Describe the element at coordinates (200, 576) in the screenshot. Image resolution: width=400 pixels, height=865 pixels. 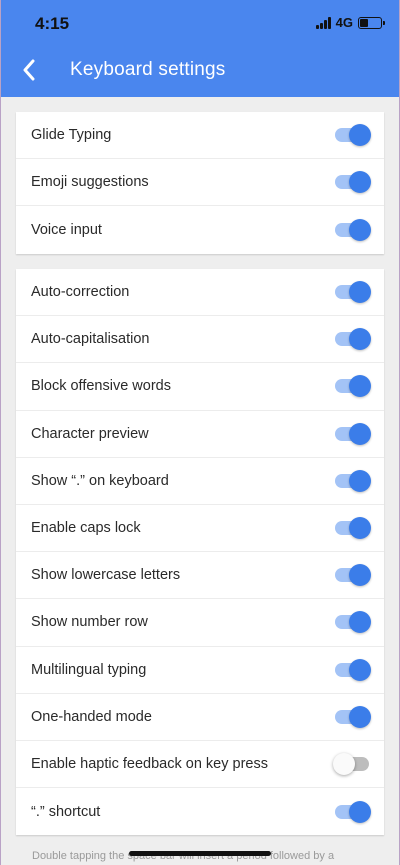
I see `setting-row: Show lowercase letters` at that location.